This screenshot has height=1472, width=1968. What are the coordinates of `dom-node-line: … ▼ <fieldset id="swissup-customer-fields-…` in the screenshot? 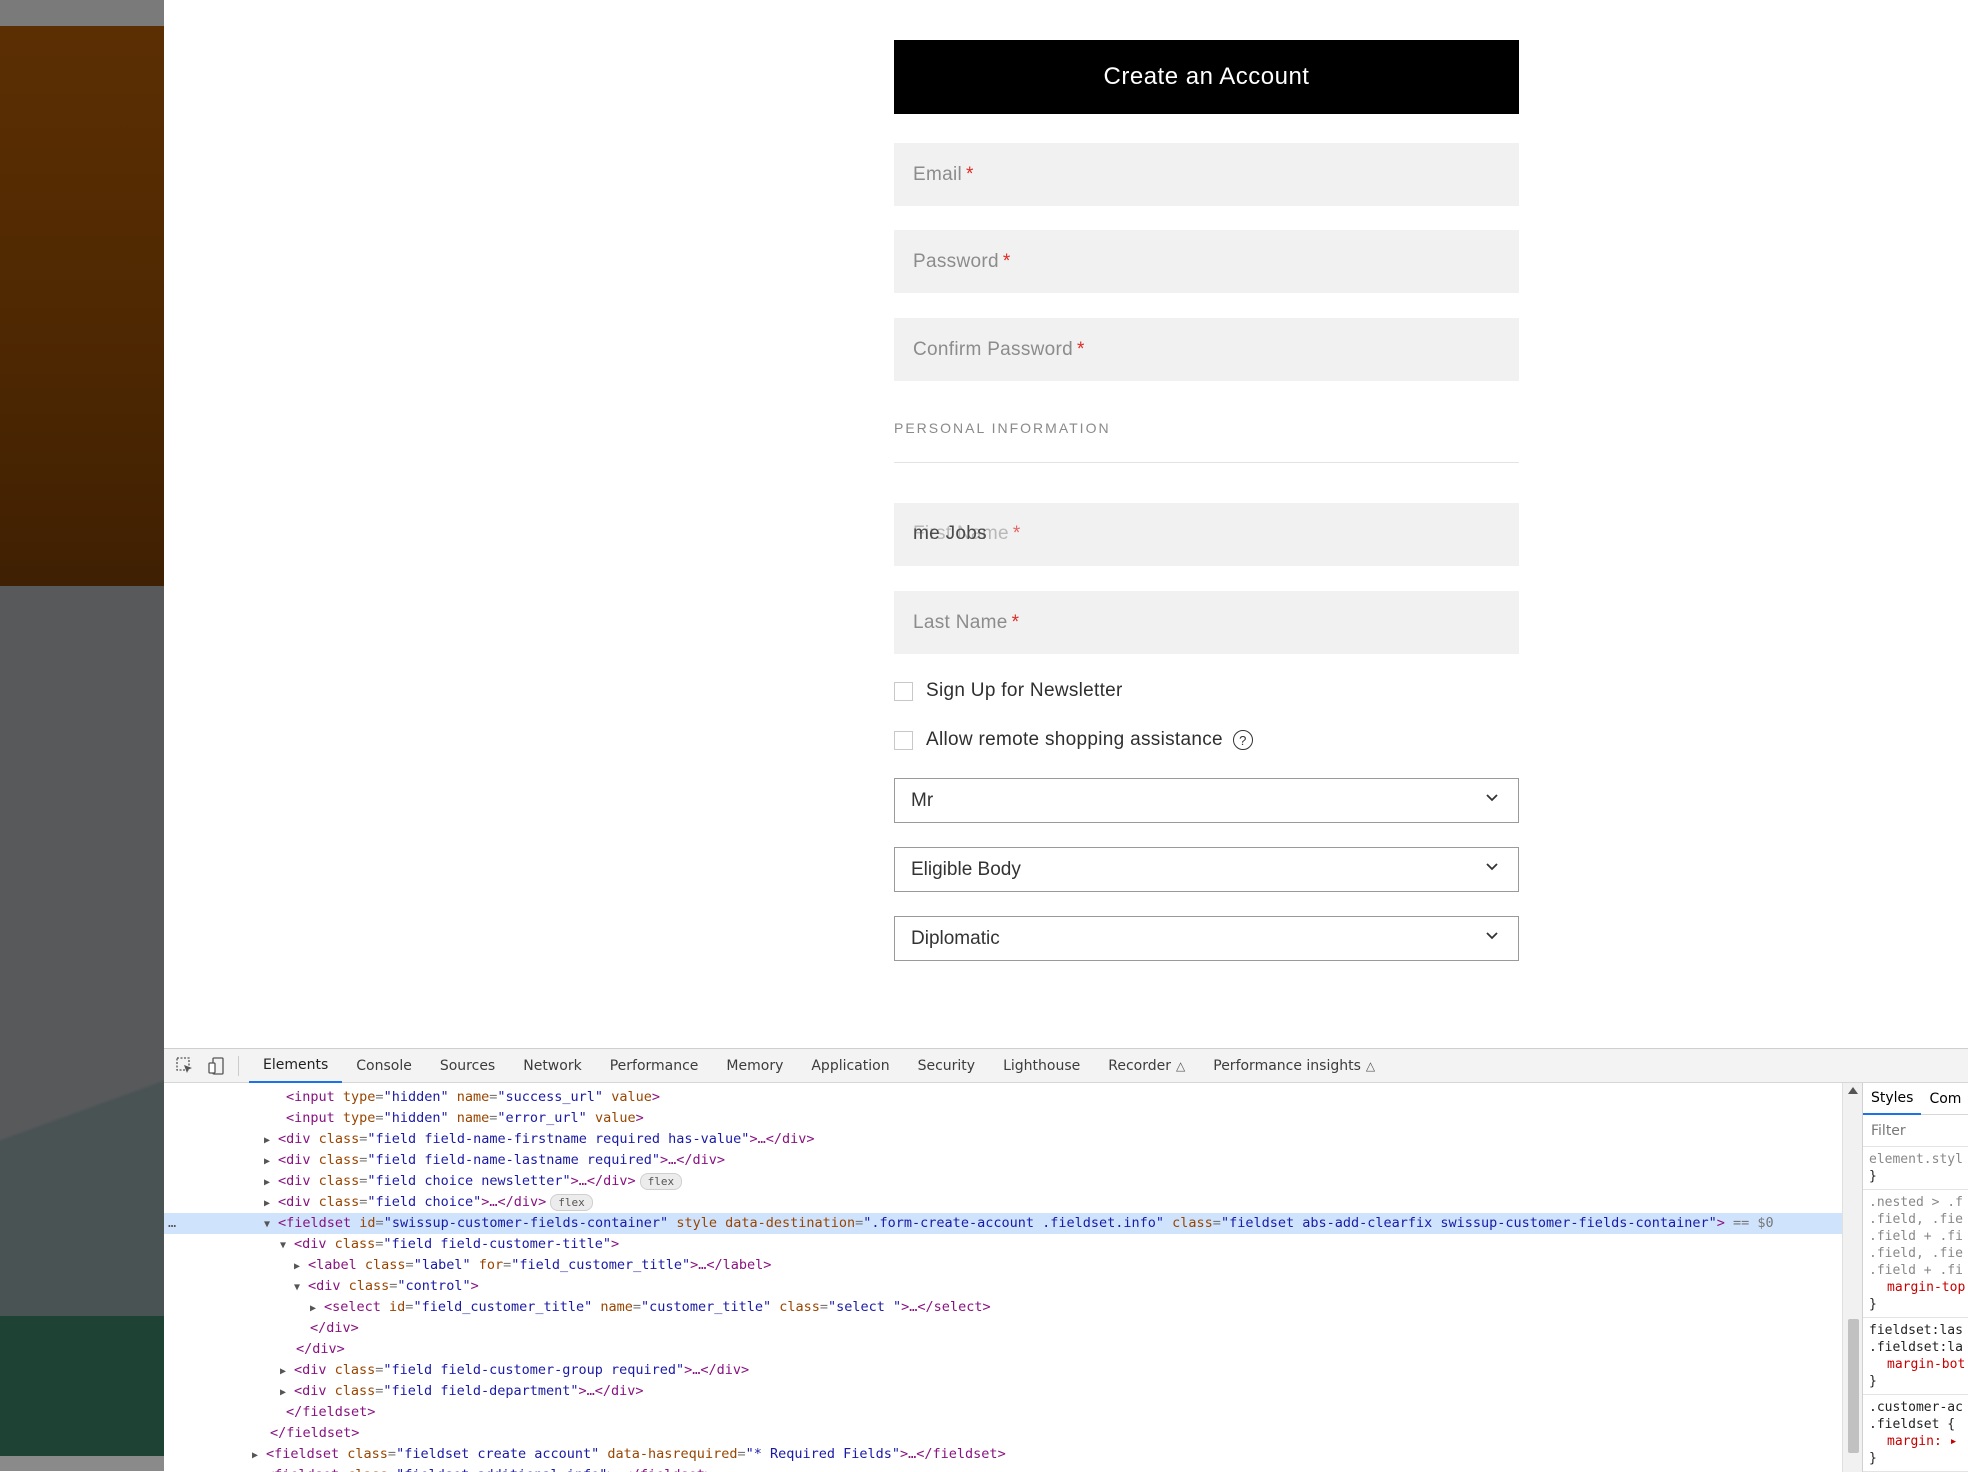 It's located at (1003, 1223).